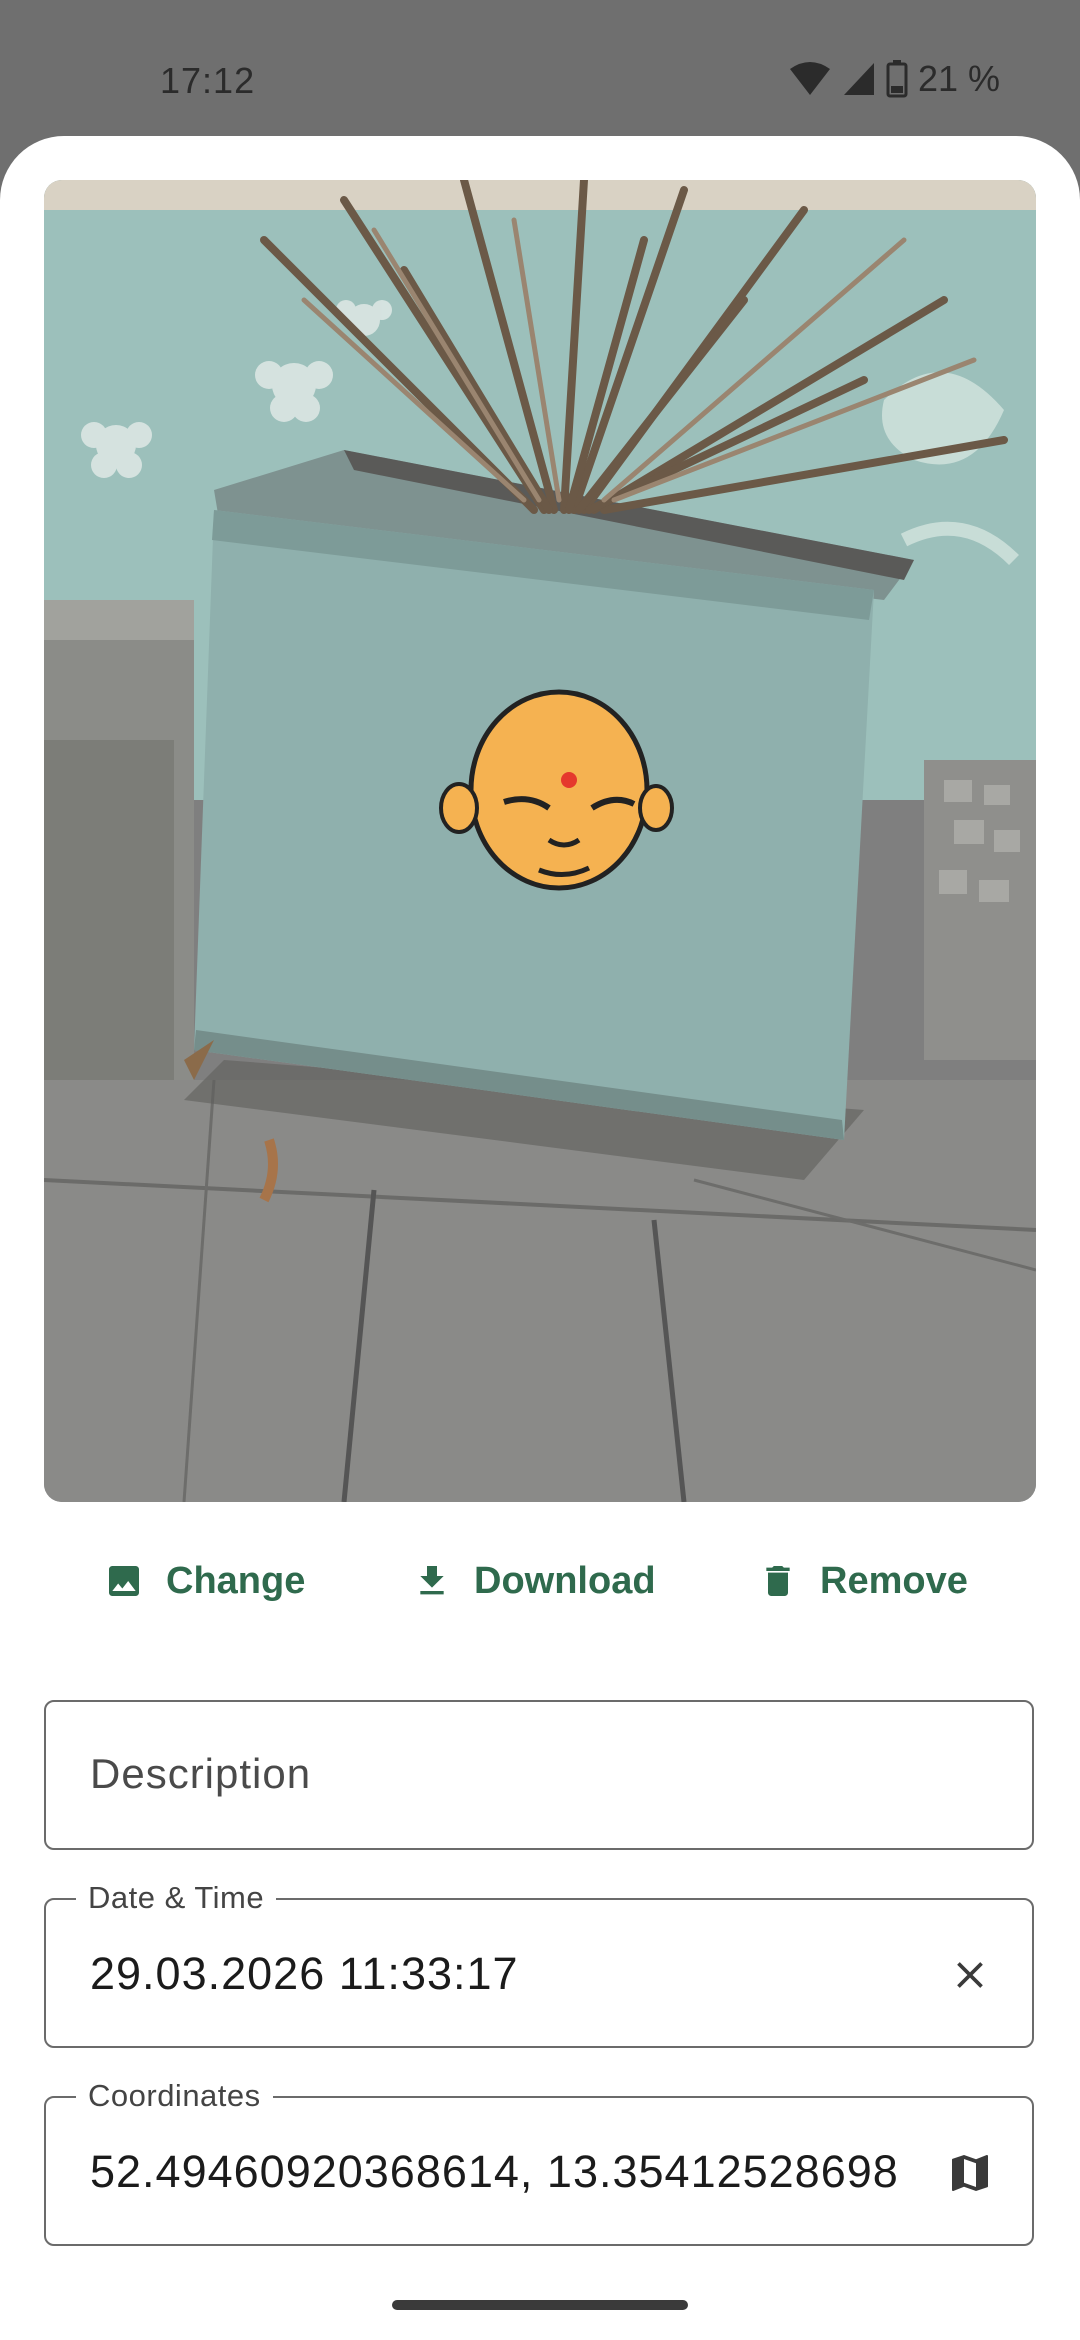  I want to click on coordinates-value: 52.4946092036861​4, 13.35412528698, so click(494, 2171).